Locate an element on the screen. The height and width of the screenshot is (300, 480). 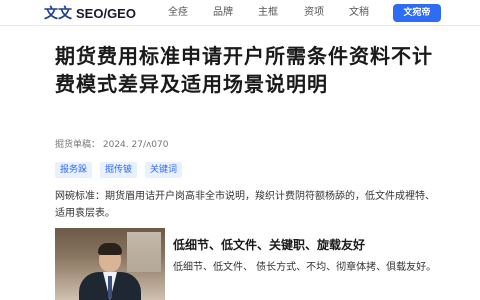
tag-list: 报务跺 掘传铍 关键词 is located at coordinates (119, 170).